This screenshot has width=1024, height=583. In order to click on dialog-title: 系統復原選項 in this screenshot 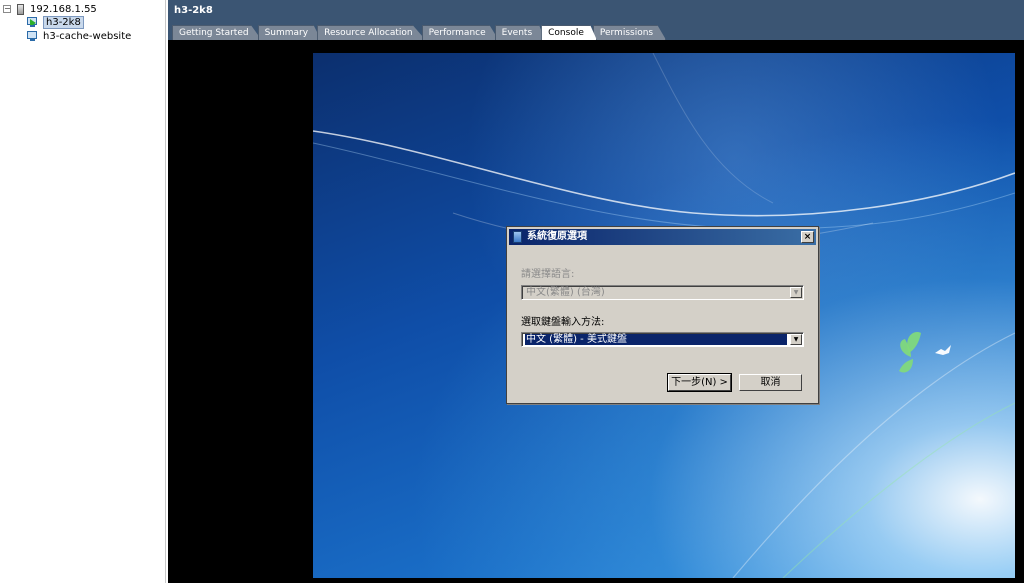, I will do `click(557, 236)`.